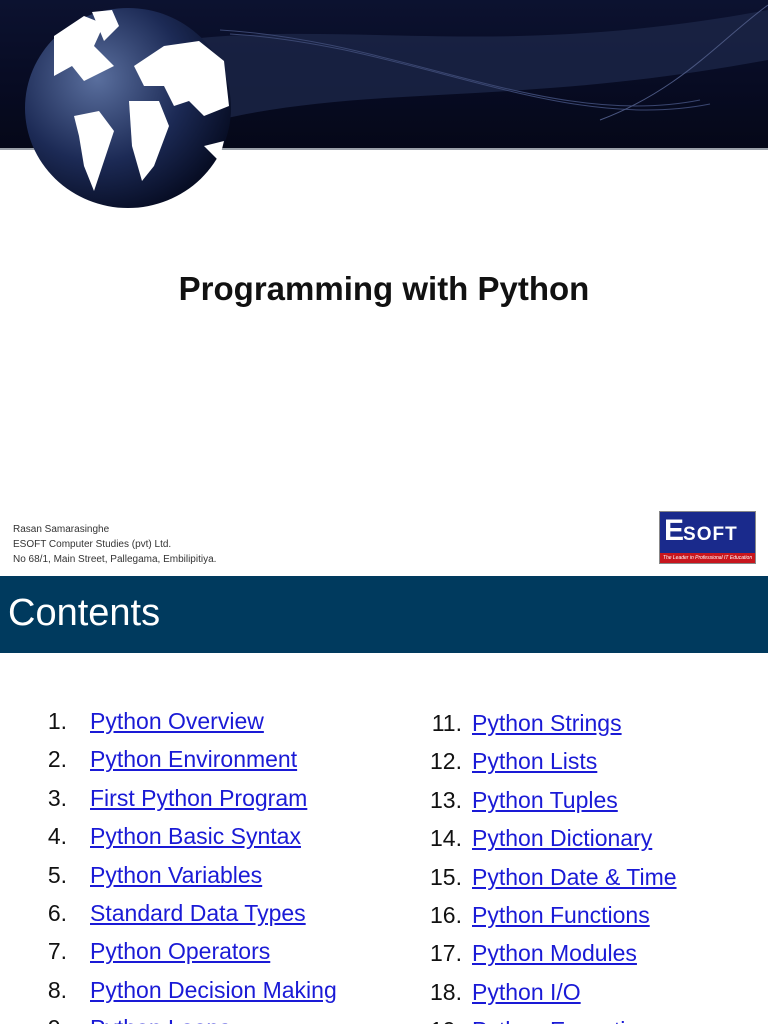  What do you see at coordinates (561, 915) in the screenshot?
I see `contents-link: Python Functions` at bounding box center [561, 915].